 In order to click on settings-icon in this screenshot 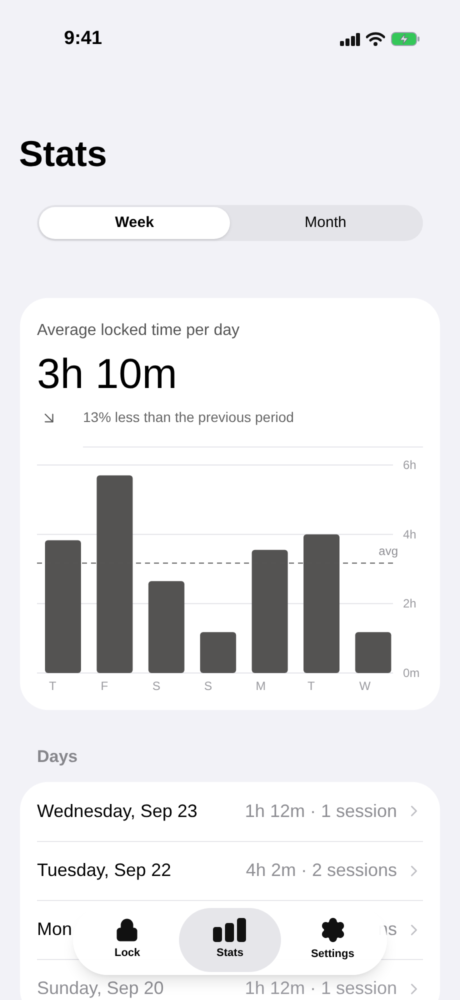, I will do `click(333, 930)`.